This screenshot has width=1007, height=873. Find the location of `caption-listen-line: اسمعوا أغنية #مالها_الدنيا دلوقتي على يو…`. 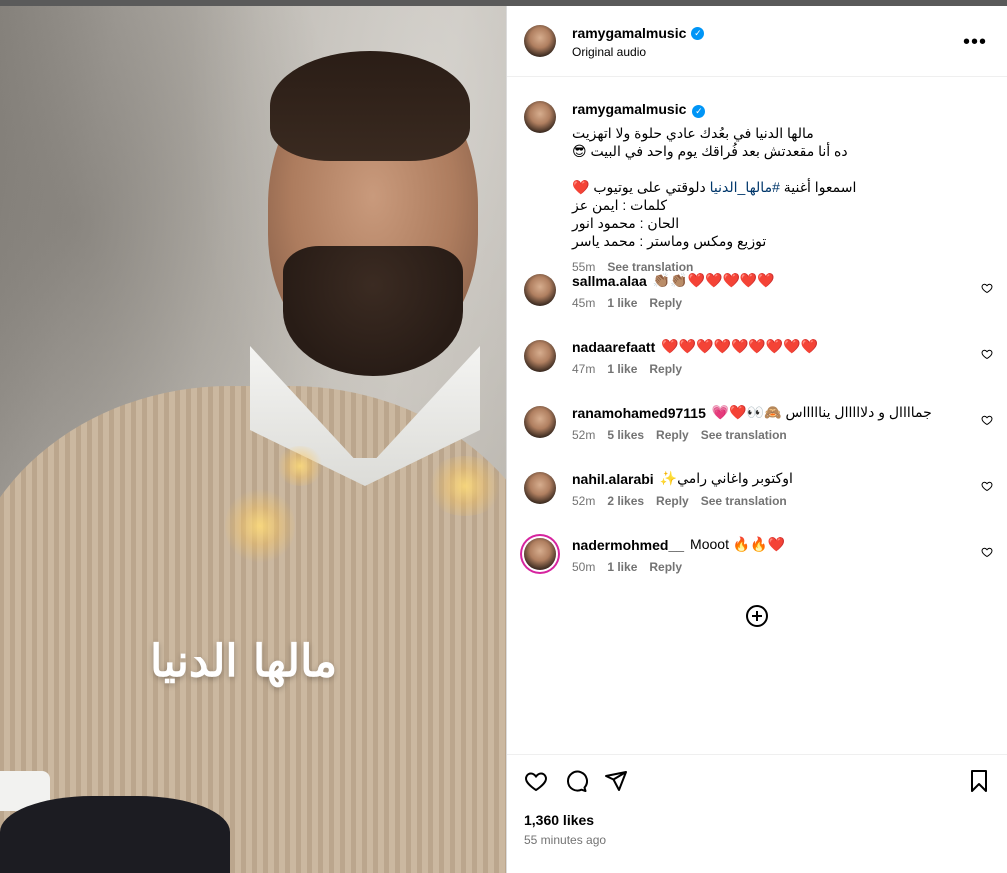

caption-listen-line: اسمعوا أغنية #مالها_الدنيا دلوقتي على يو… is located at coordinates (762, 187).